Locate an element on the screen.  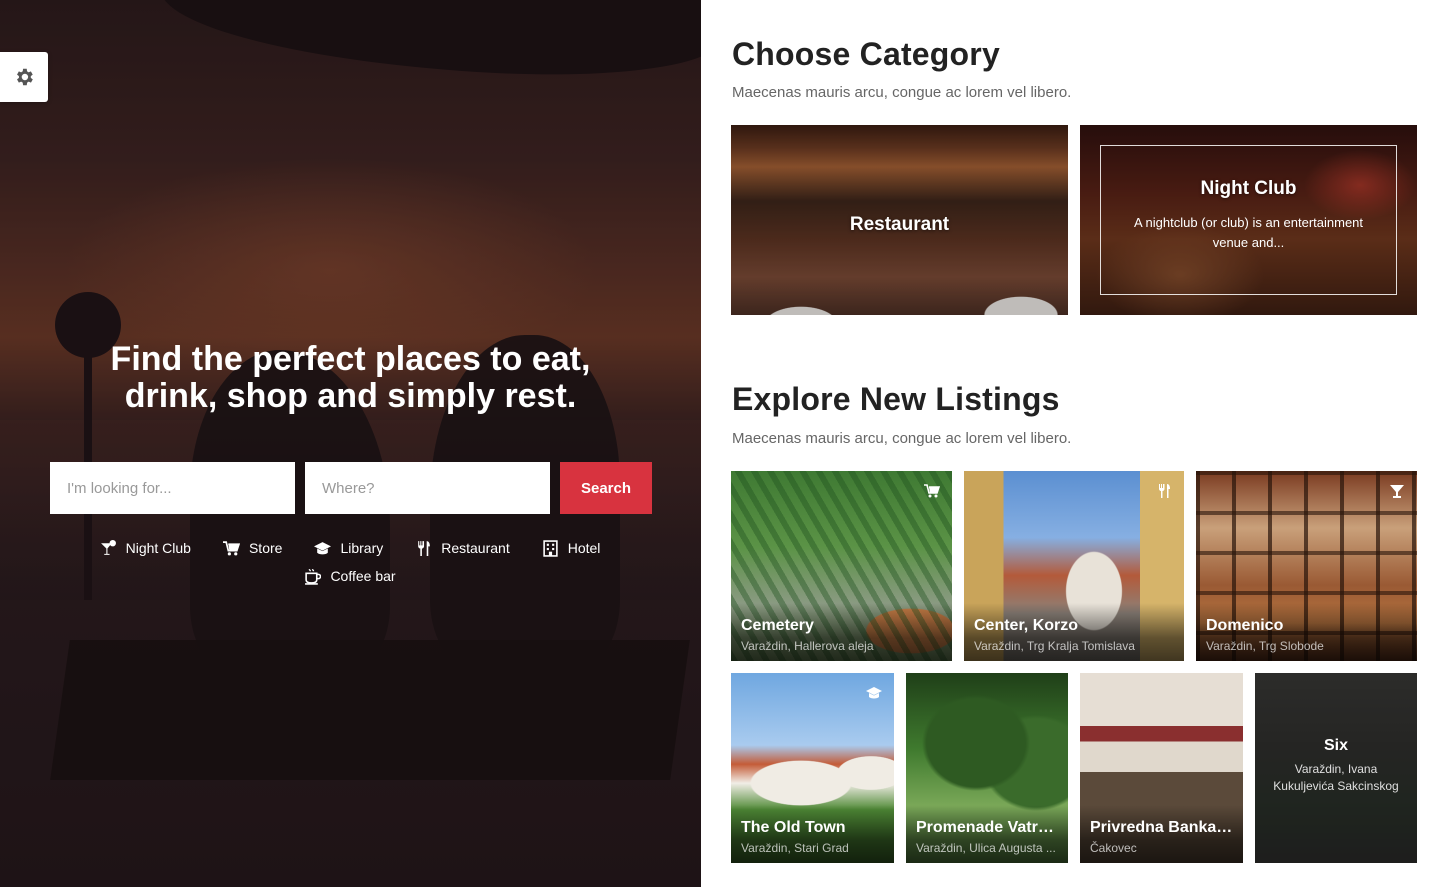
category-link-library: Library is located at coordinates (348, 548).